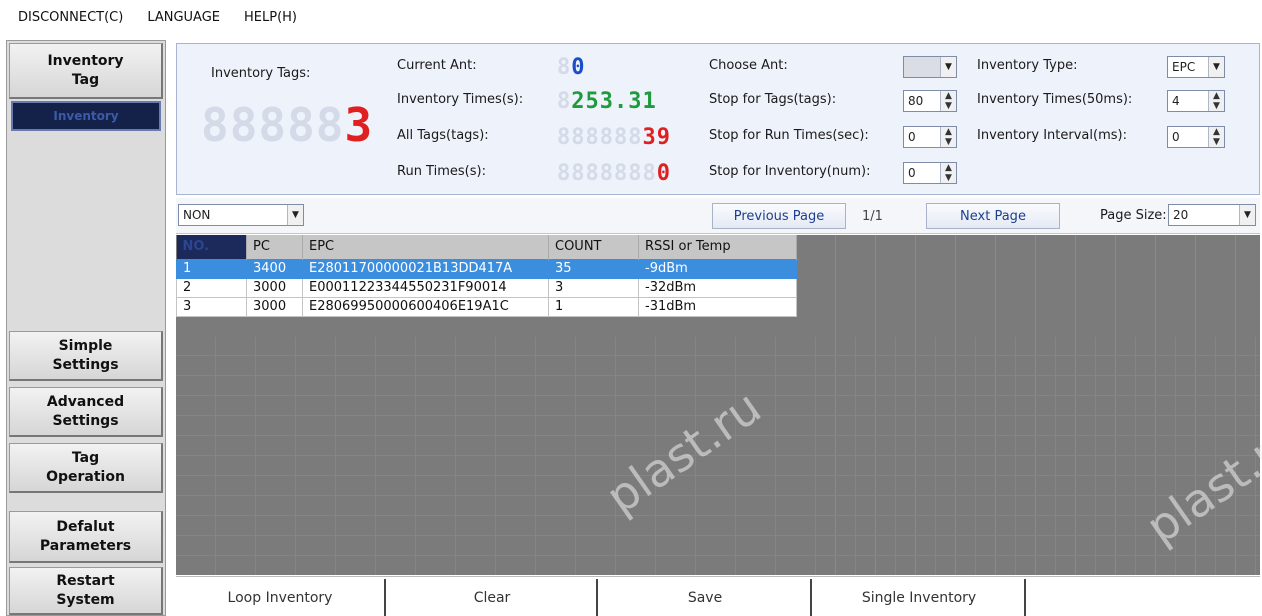 Image resolution: width=1262 pixels, height=616 pixels. Describe the element at coordinates (779, 216) in the screenshot. I see `previous-page-button: Previous Page` at that location.